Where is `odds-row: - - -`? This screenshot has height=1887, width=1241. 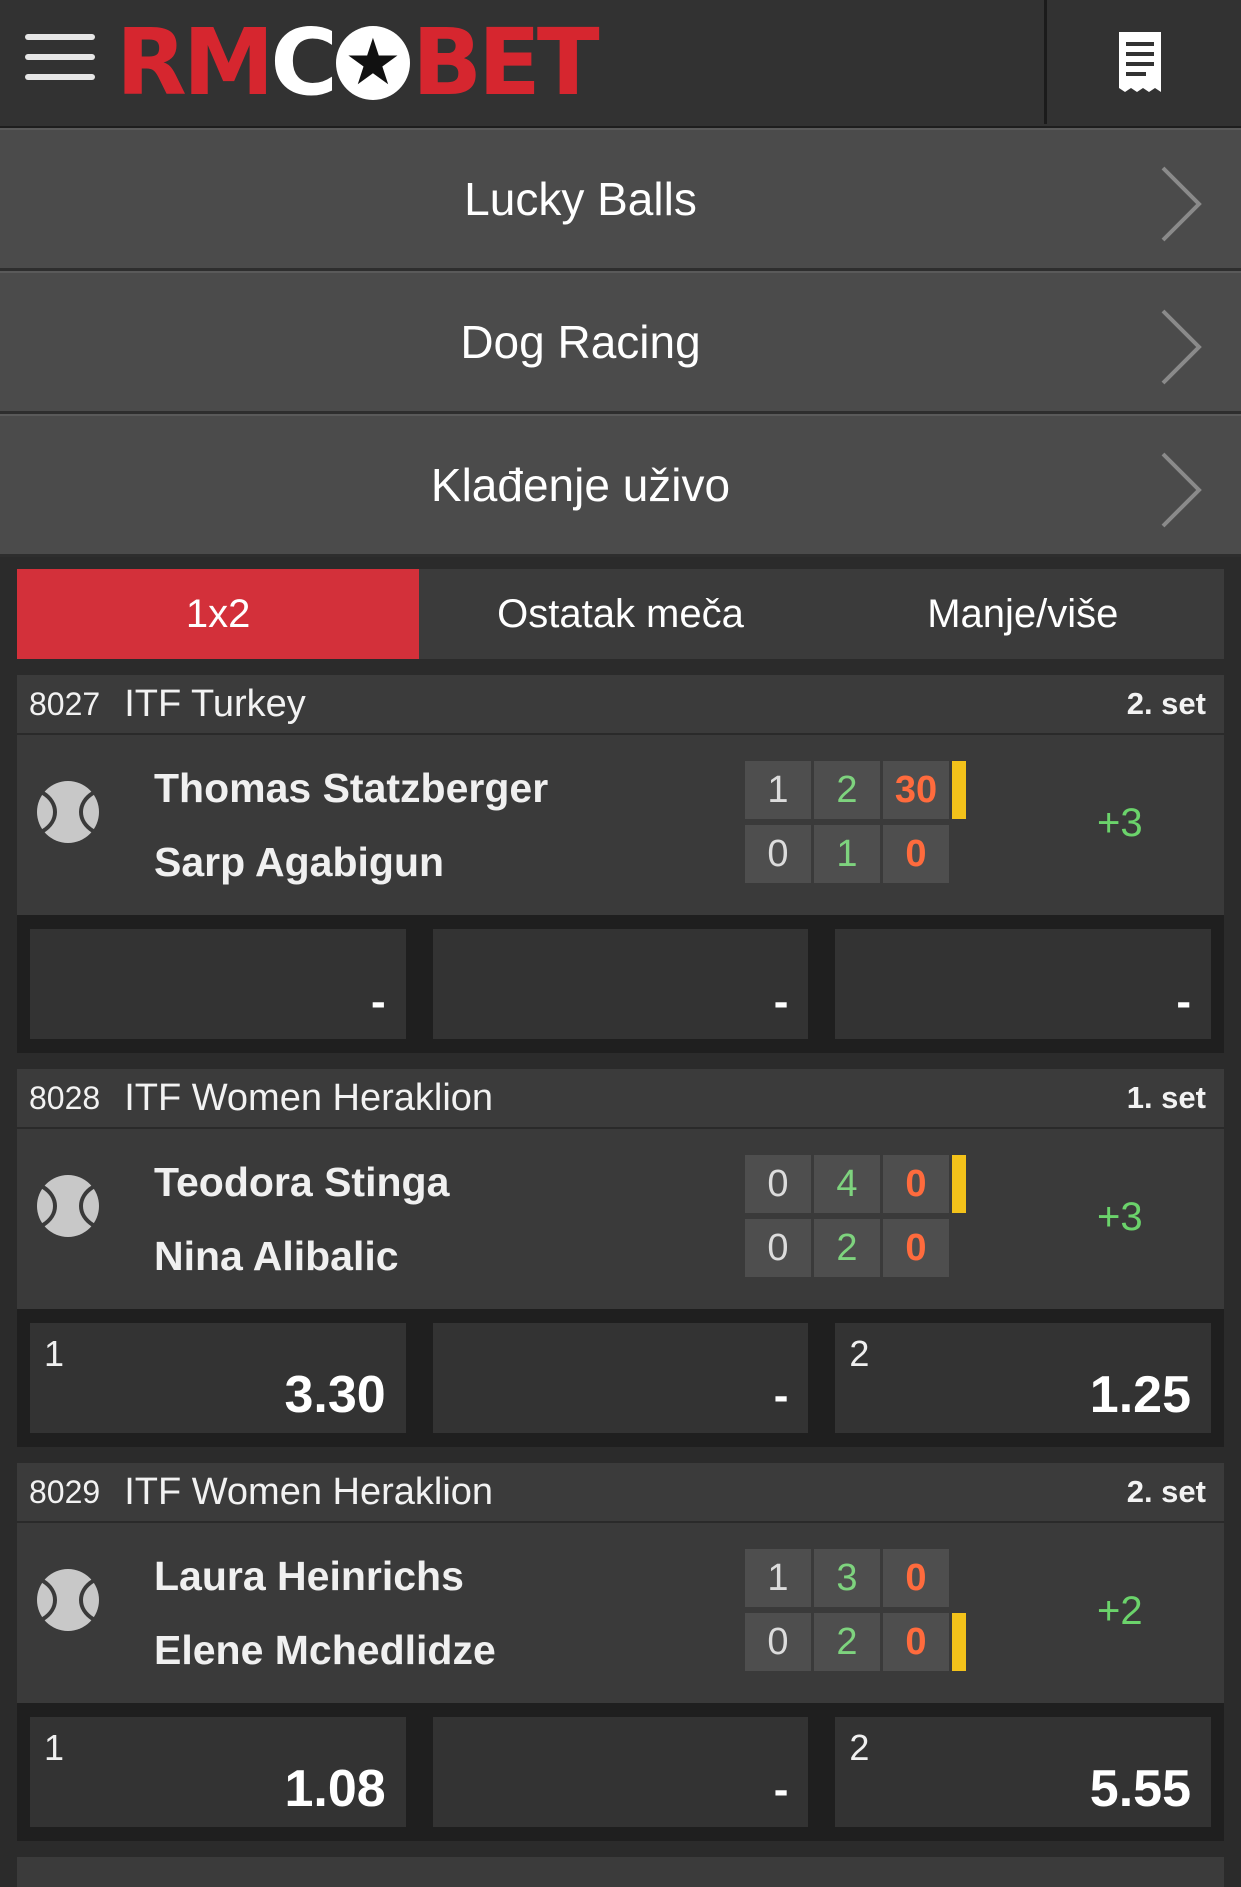 odds-row: - - - is located at coordinates (620, 984).